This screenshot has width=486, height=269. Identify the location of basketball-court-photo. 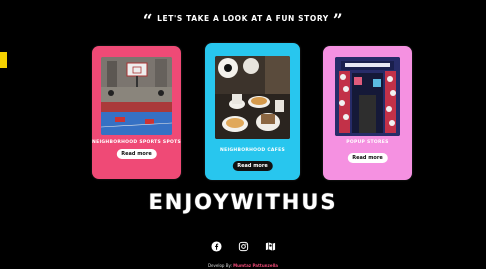
(136, 96).